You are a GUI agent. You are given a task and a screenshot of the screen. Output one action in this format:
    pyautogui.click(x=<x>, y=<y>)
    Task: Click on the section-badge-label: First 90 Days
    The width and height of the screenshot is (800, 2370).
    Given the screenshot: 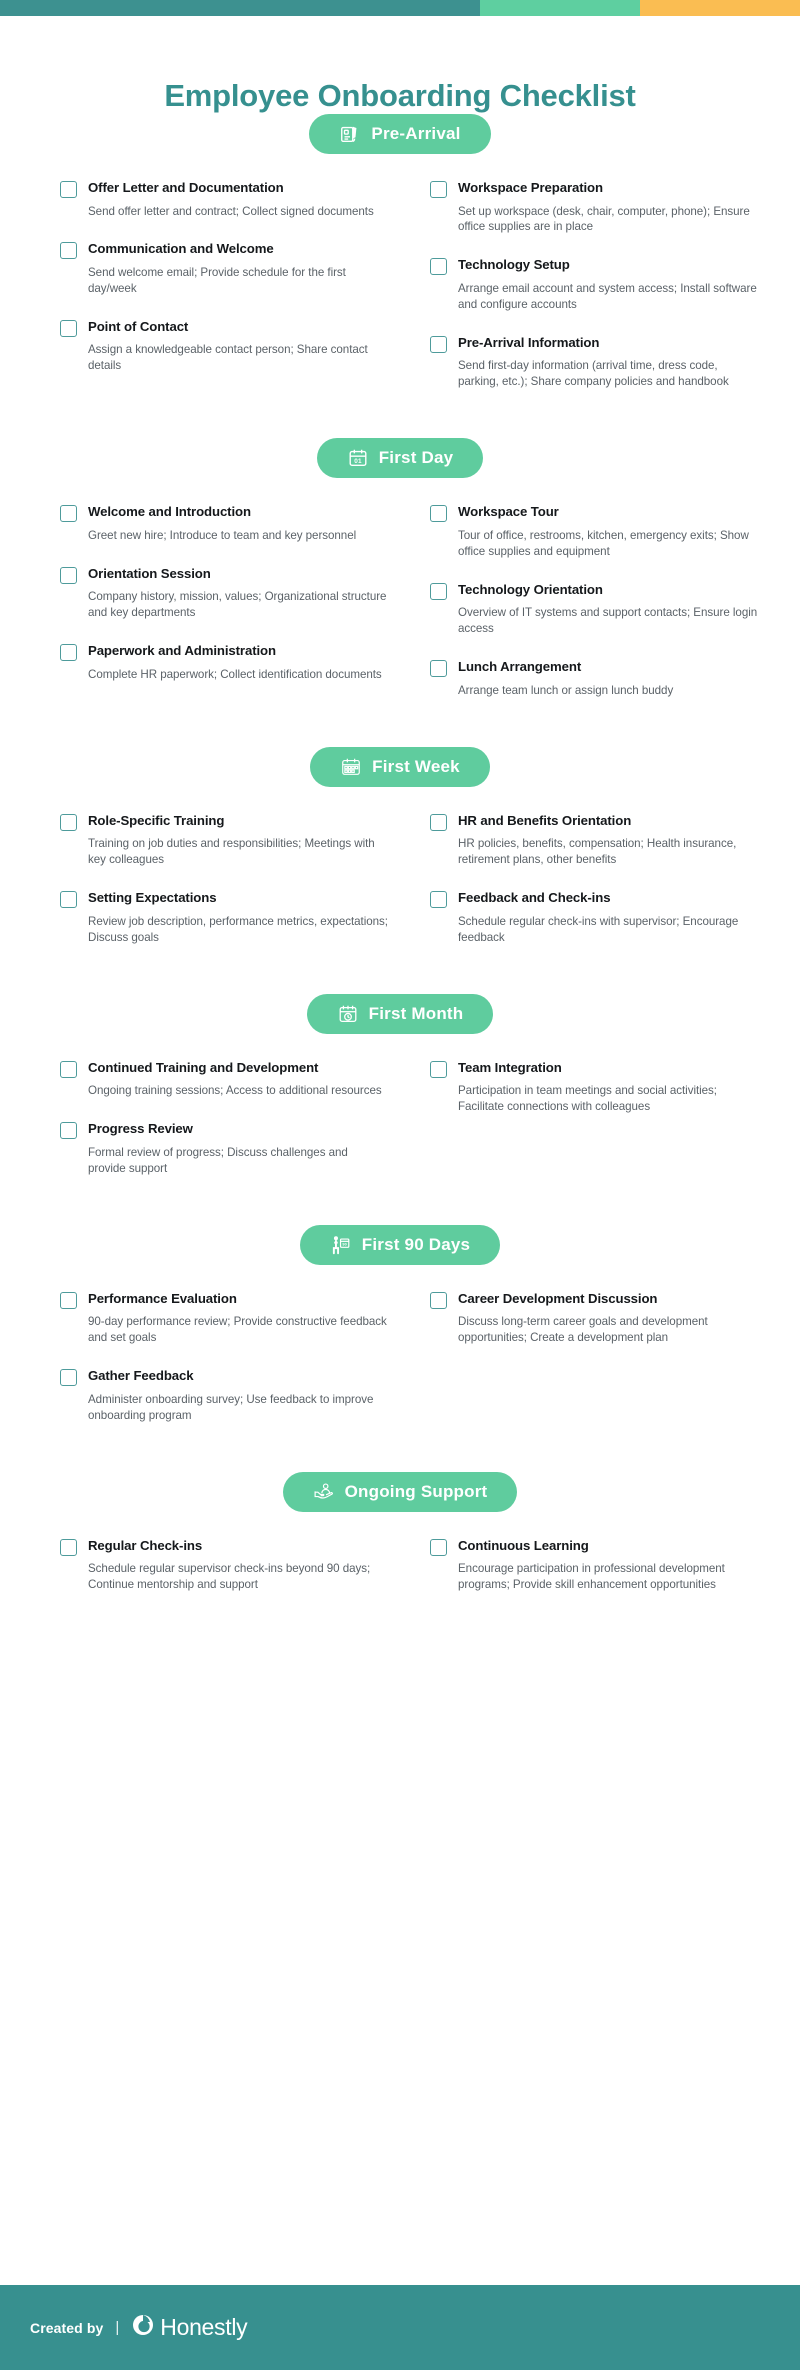 What is the action you would take?
    pyautogui.click(x=416, y=1244)
    